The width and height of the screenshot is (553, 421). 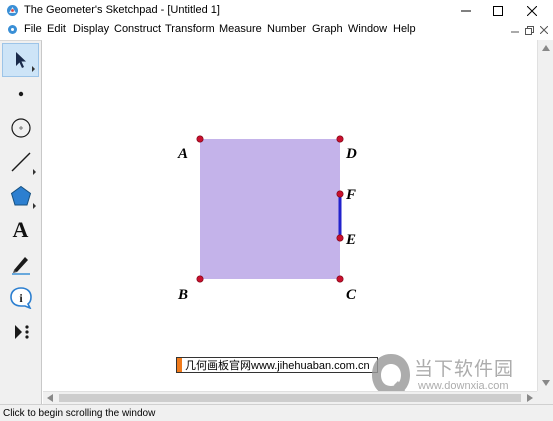 I want to click on text-tool: A, so click(x=20, y=230).